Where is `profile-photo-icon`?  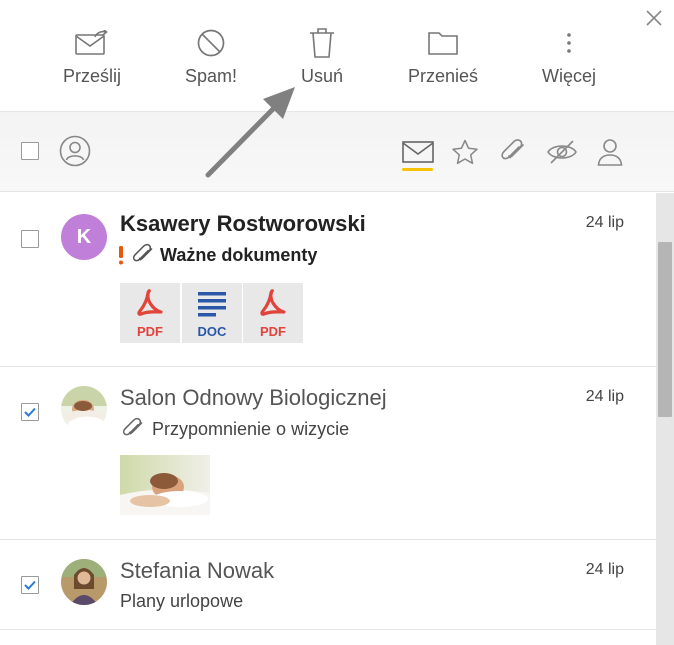
profile-photo-icon is located at coordinates (84, 582).